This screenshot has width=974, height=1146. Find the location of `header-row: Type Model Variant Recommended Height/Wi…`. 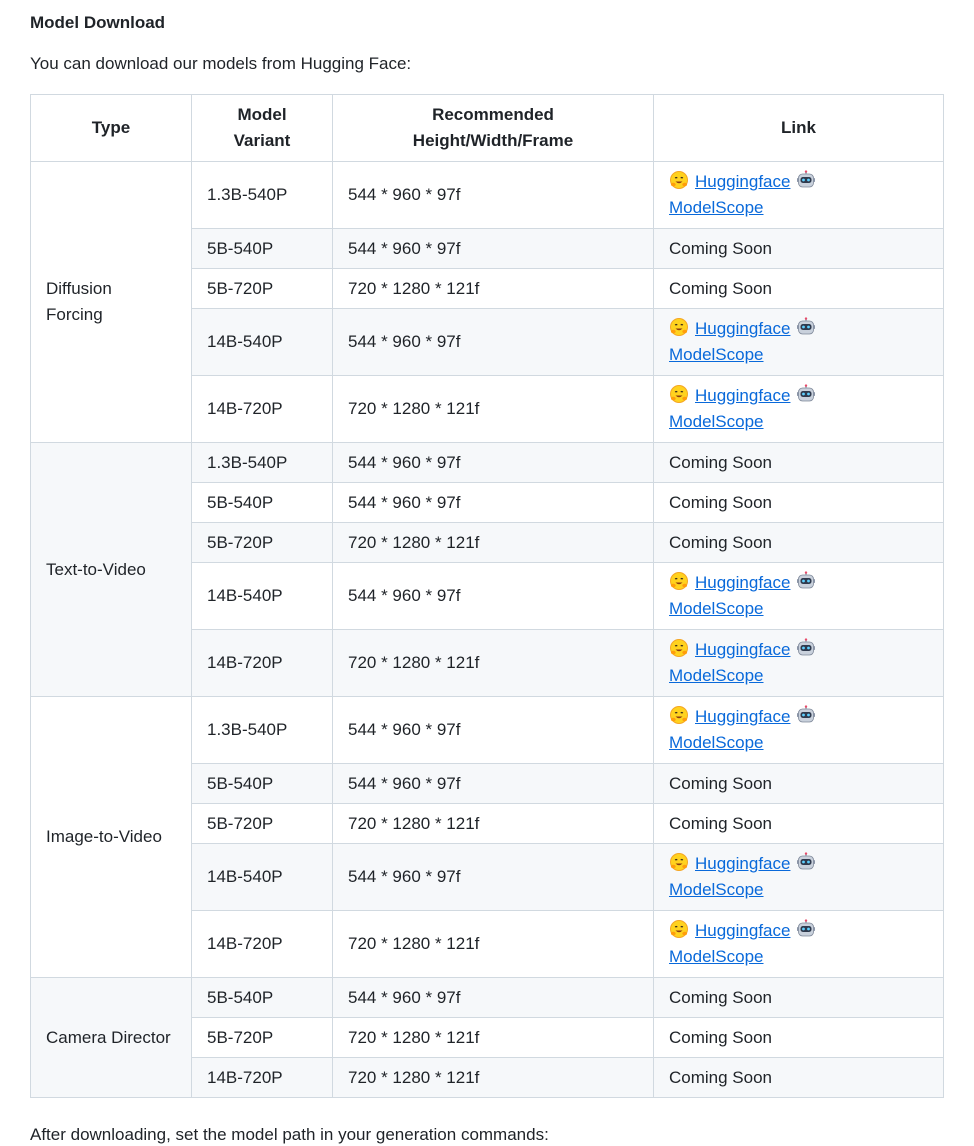

header-row: Type Model Variant Recommended Height/Wi… is located at coordinates (487, 128).